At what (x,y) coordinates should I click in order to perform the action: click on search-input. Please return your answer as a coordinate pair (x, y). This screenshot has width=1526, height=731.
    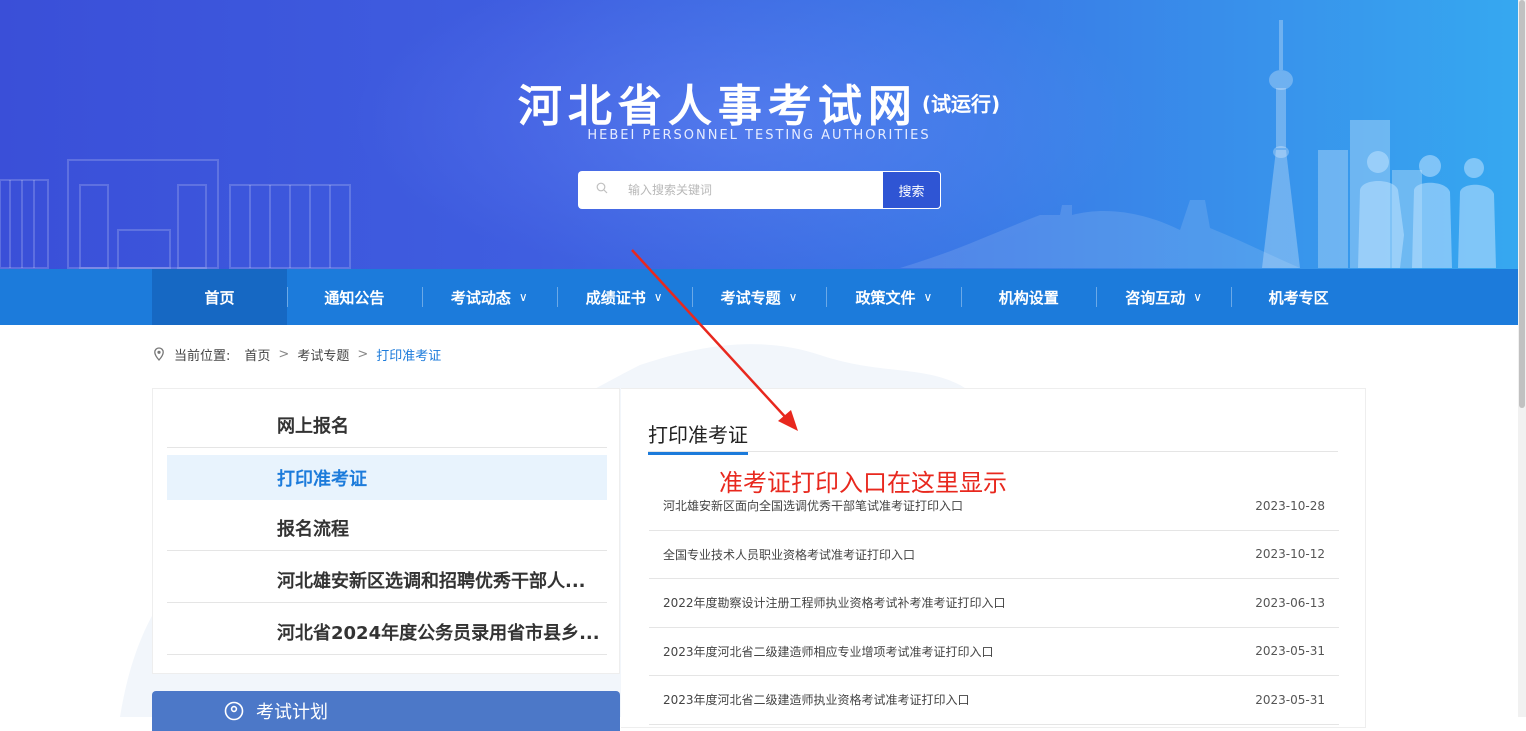
    Looking at the image, I should click on (754, 190).